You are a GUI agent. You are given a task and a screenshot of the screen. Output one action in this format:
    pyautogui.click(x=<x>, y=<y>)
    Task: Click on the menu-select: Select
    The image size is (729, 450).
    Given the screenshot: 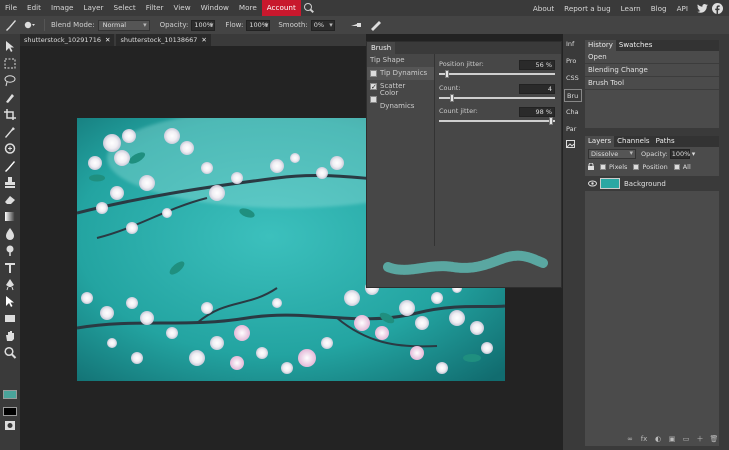 What is the action you would take?
    pyautogui.click(x=125, y=8)
    